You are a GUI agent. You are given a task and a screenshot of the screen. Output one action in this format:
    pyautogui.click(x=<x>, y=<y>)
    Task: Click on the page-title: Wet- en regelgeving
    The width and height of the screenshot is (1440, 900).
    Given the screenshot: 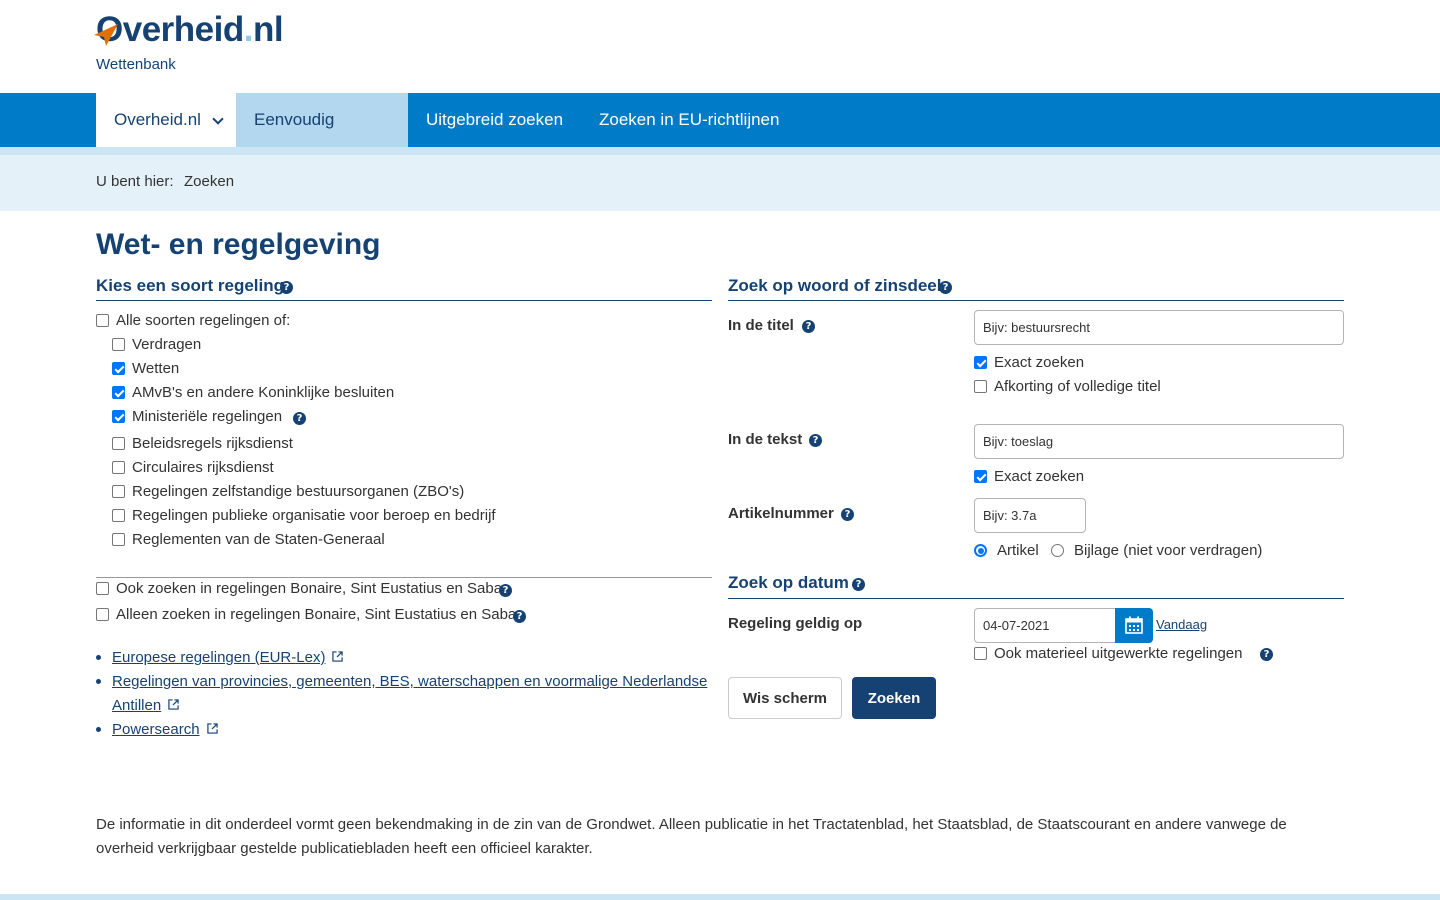 What is the action you would take?
    pyautogui.click(x=238, y=244)
    